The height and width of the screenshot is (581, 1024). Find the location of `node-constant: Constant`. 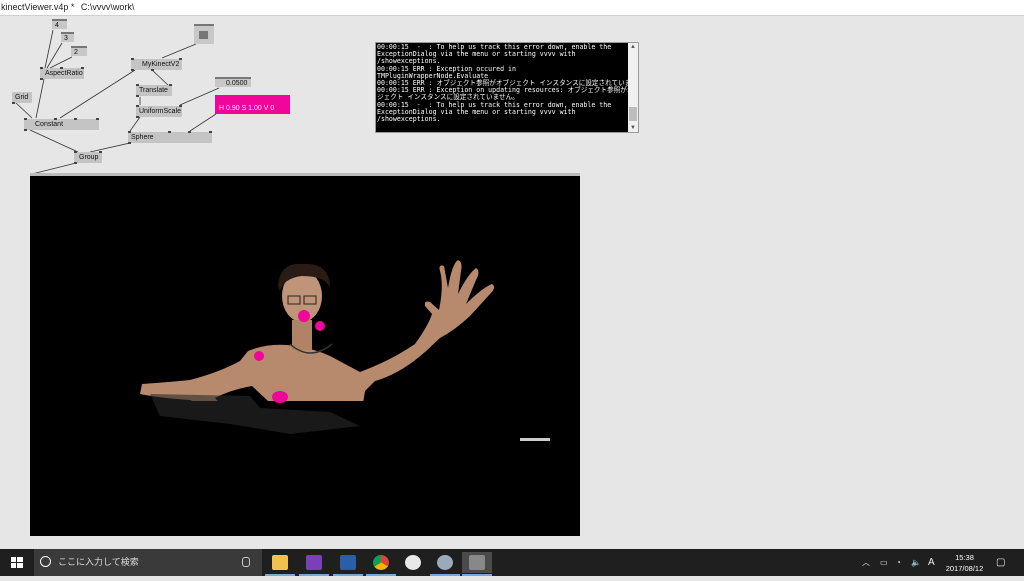

node-constant: Constant is located at coordinates (61, 124).